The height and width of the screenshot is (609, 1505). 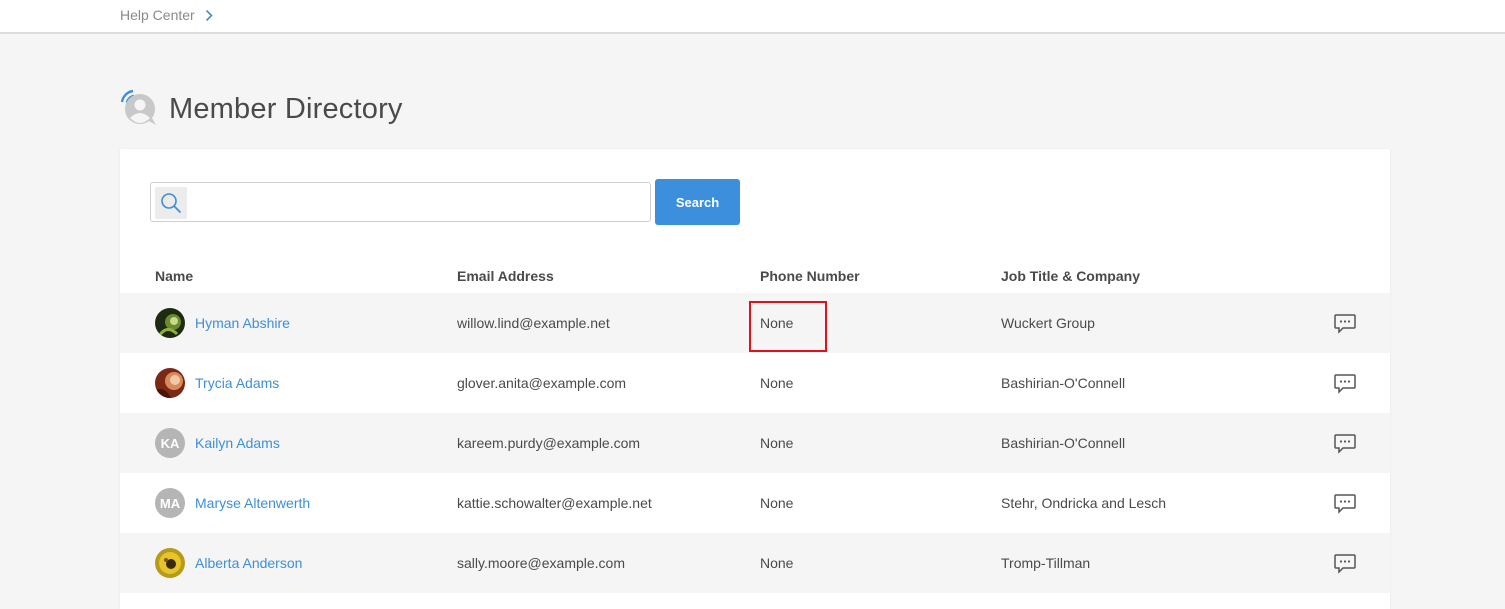 What do you see at coordinates (252, 503) in the screenshot?
I see `member-name-link: Maryse Altenwerth` at bounding box center [252, 503].